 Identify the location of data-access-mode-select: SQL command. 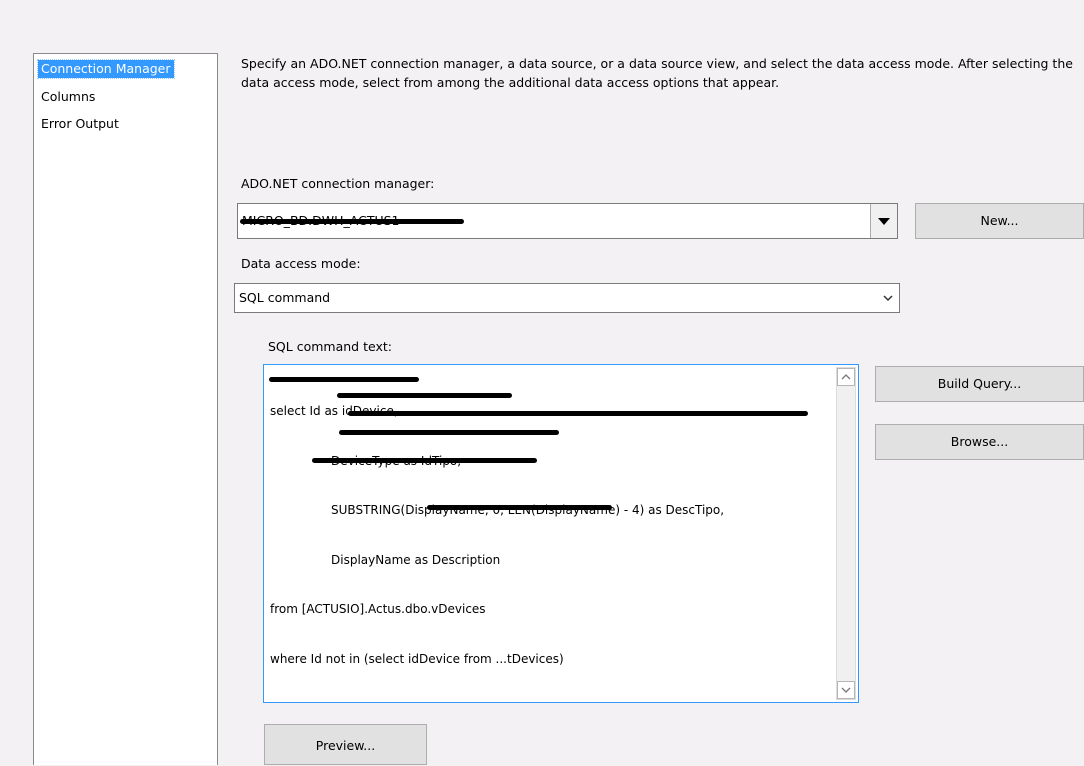
(567, 298).